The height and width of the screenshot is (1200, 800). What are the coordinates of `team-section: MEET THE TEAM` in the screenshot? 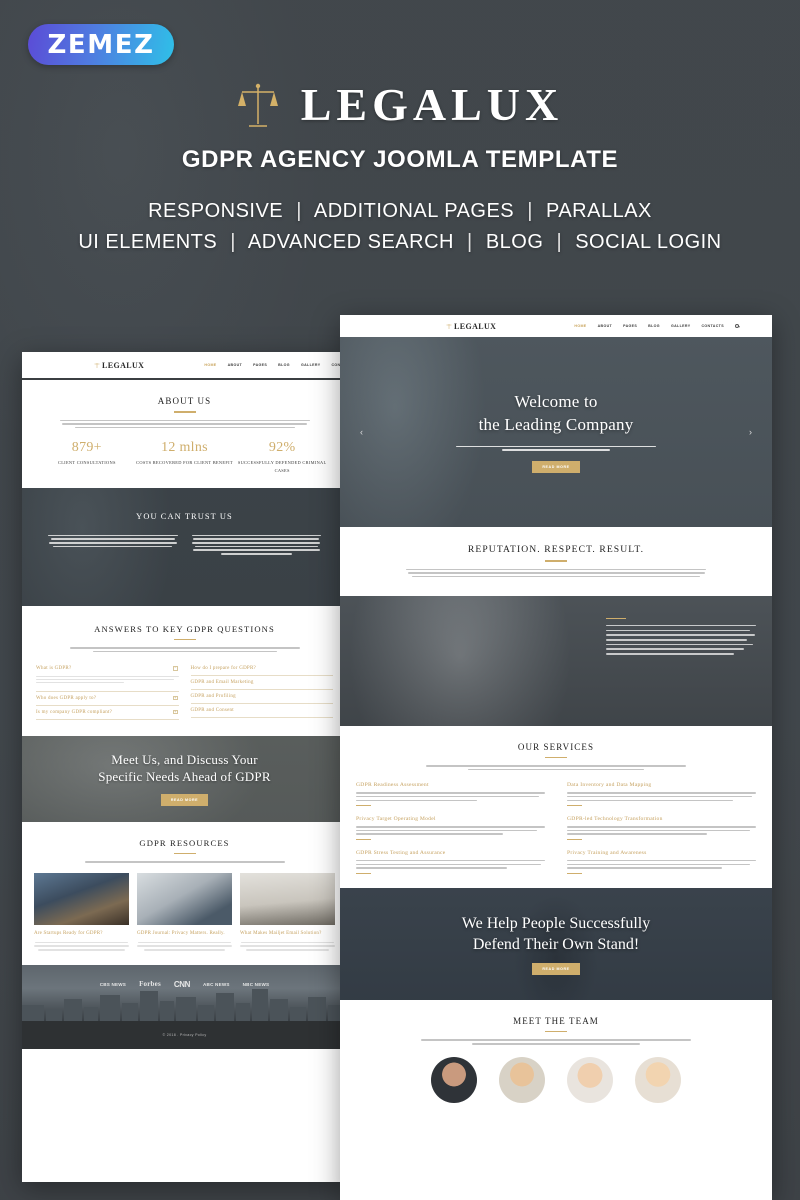 It's located at (556, 1051).